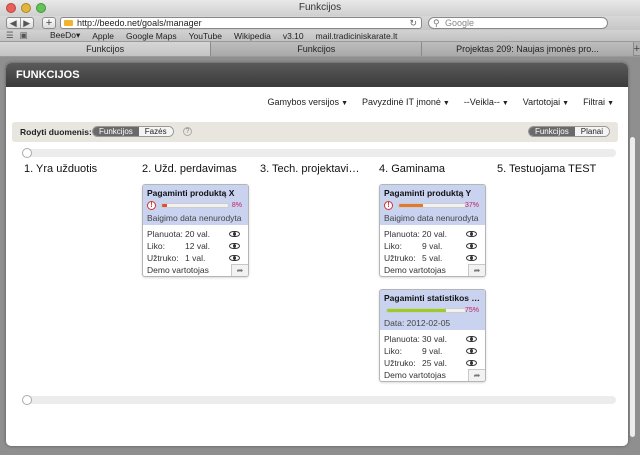 The image size is (640, 455). Describe the element at coordinates (195, 193) in the screenshot. I see `card-title: Pagaminti produktą X` at that location.